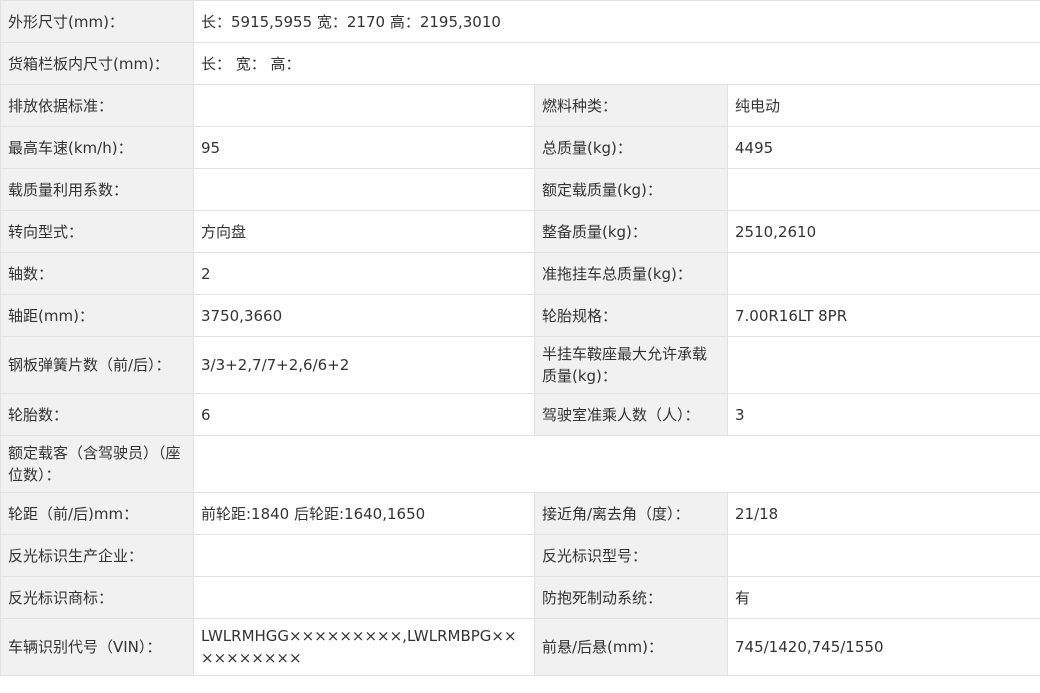 Image resolution: width=1040 pixels, height=693 pixels. What do you see at coordinates (364, 315) in the screenshot?
I see `spec-value: 3750,3660` at bounding box center [364, 315].